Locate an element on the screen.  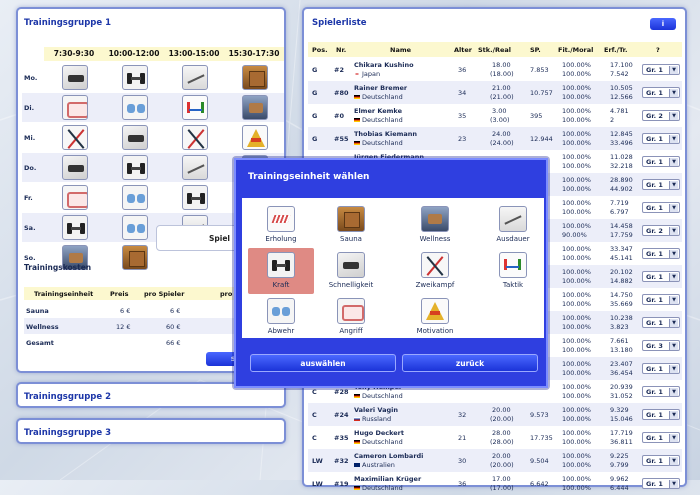
training-group-2-title: Trainingsgruppe 2 is located at coordinates (67, 397).